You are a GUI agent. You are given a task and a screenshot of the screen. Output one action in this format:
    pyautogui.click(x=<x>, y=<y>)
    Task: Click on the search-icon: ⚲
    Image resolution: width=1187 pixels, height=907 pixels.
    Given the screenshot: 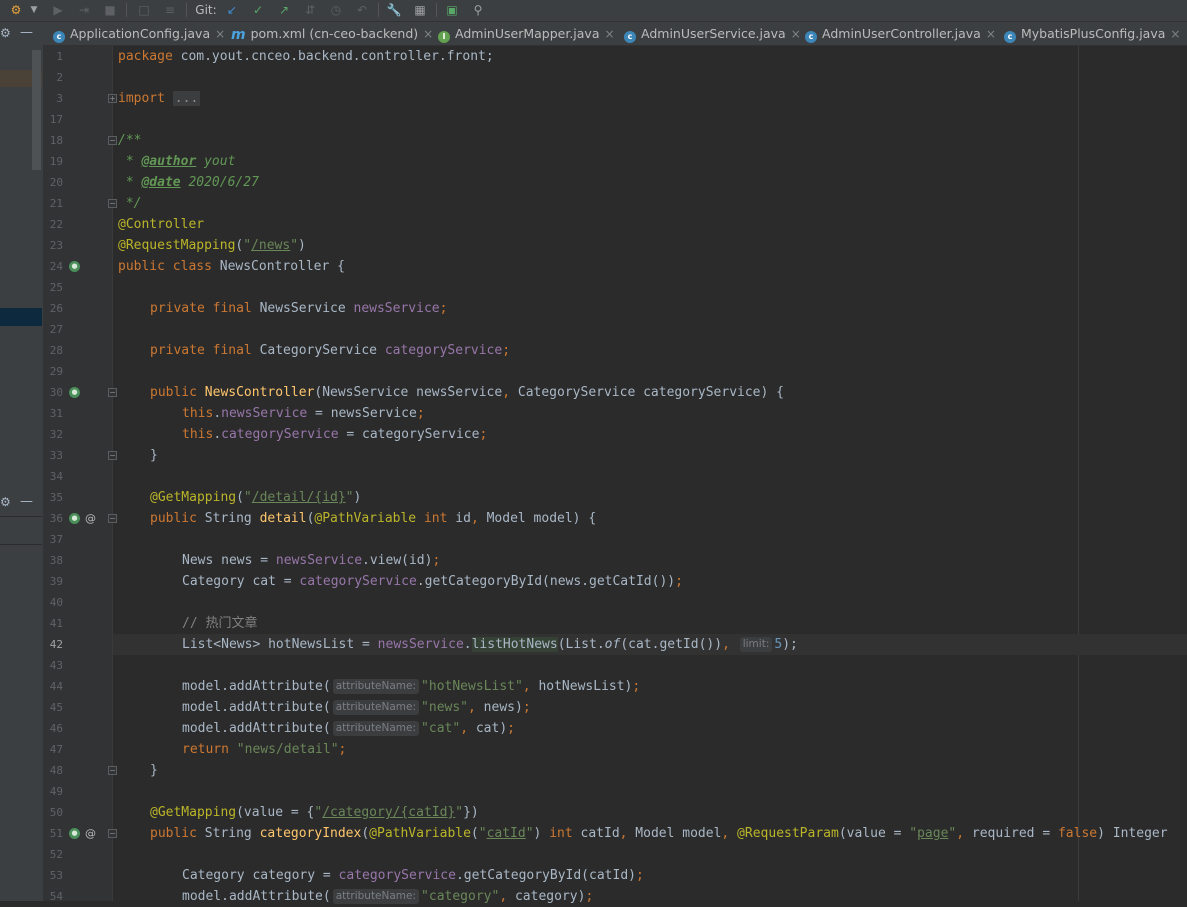 What is the action you would take?
    pyautogui.click(x=478, y=10)
    